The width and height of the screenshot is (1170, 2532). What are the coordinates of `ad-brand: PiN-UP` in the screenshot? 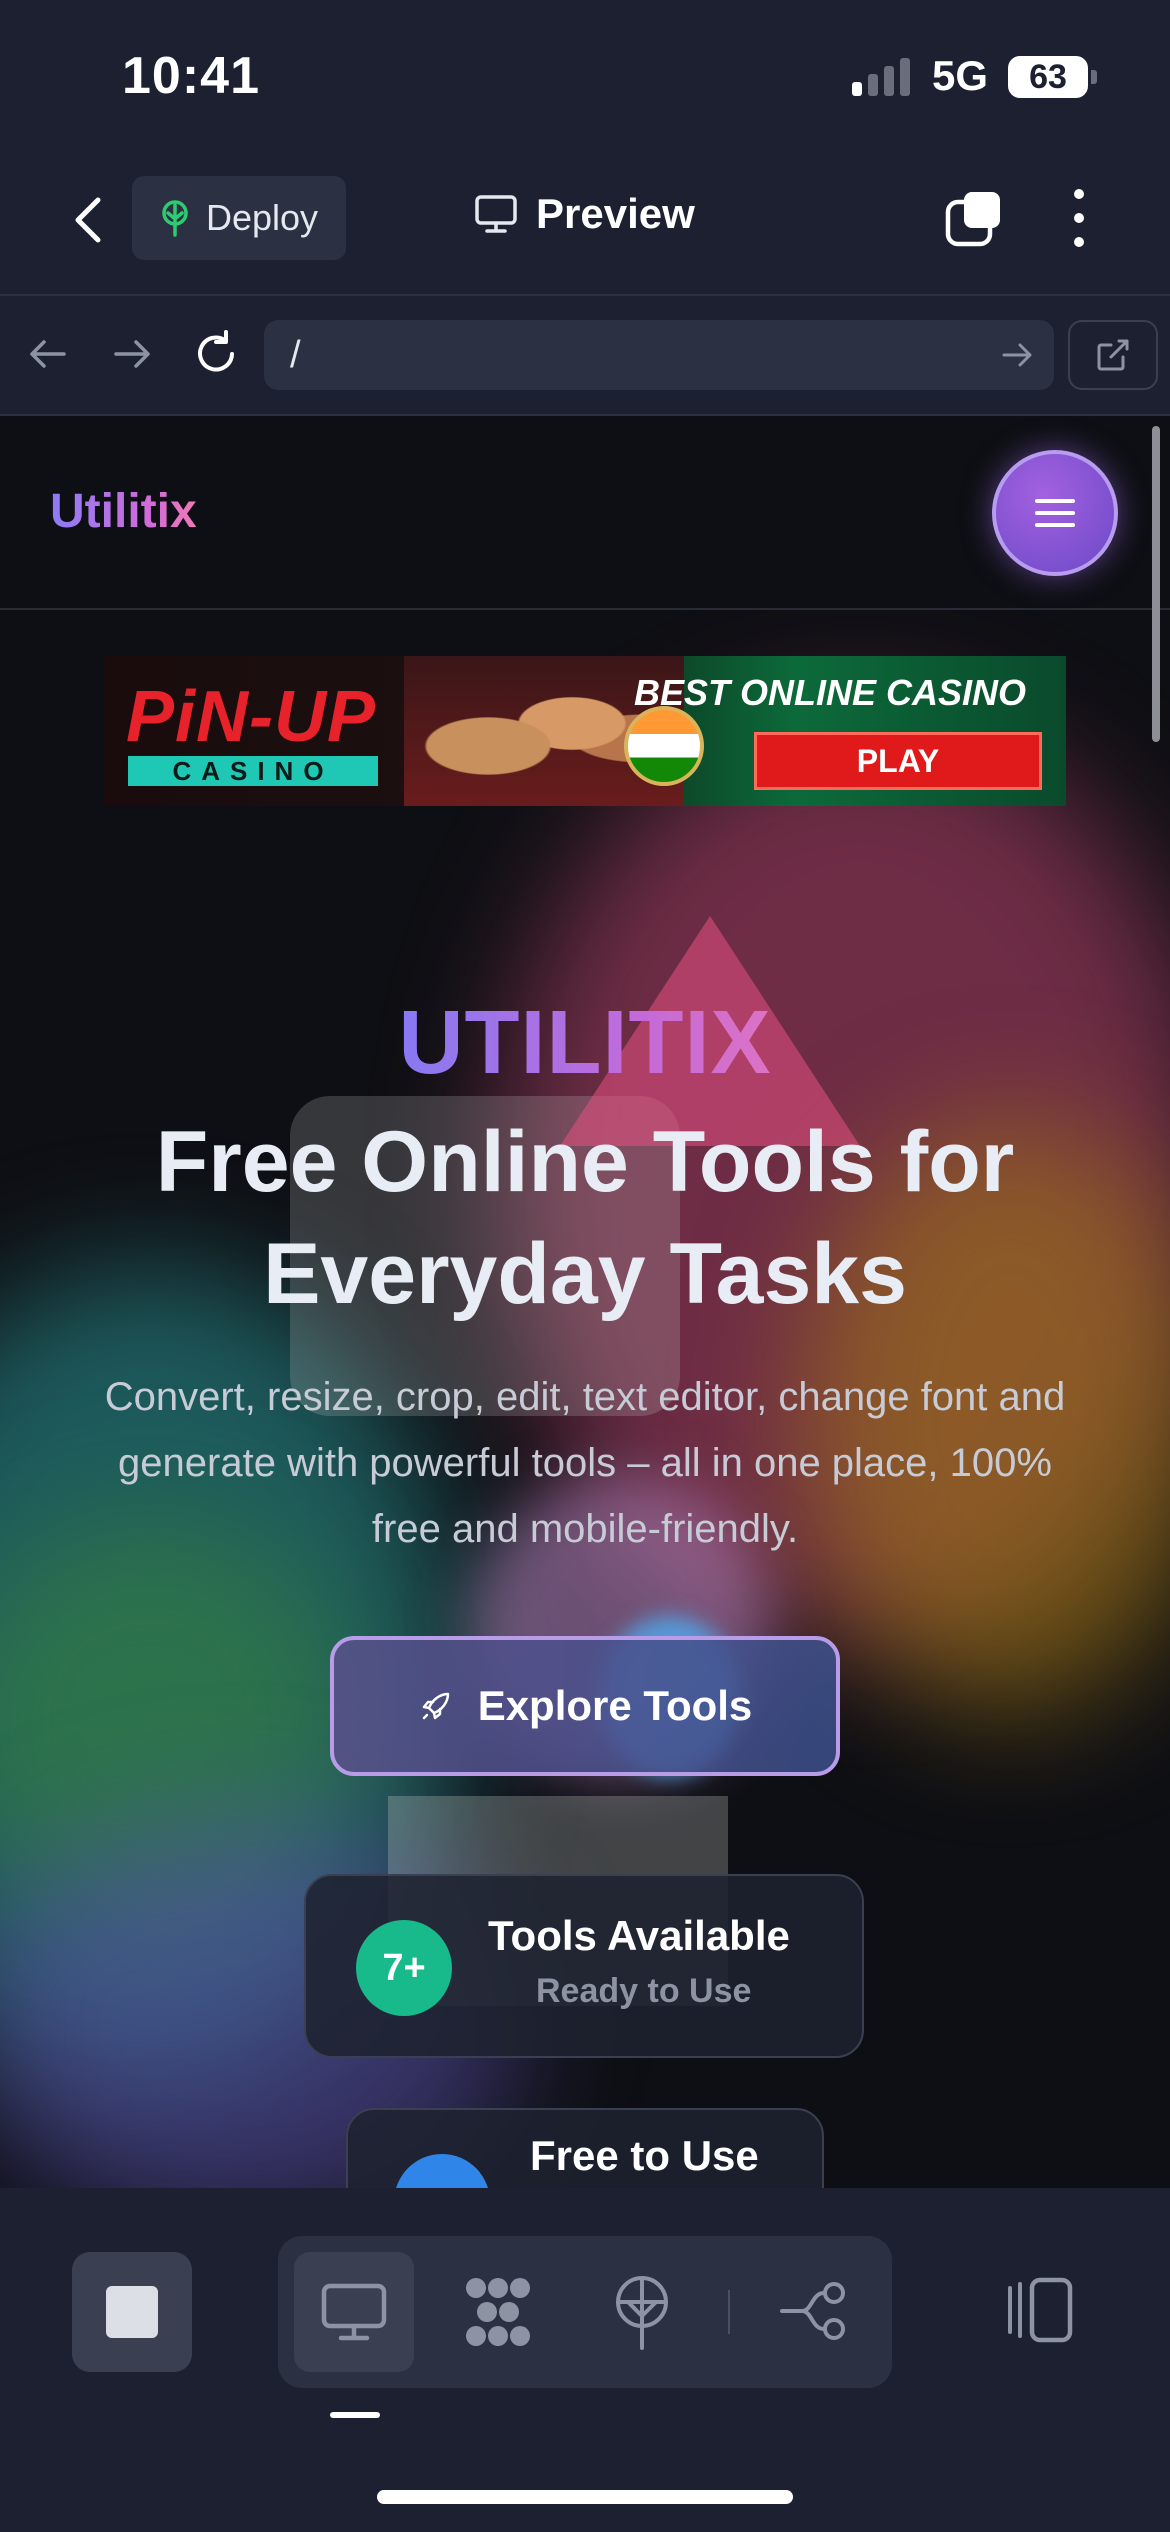 It's located at (251, 717).